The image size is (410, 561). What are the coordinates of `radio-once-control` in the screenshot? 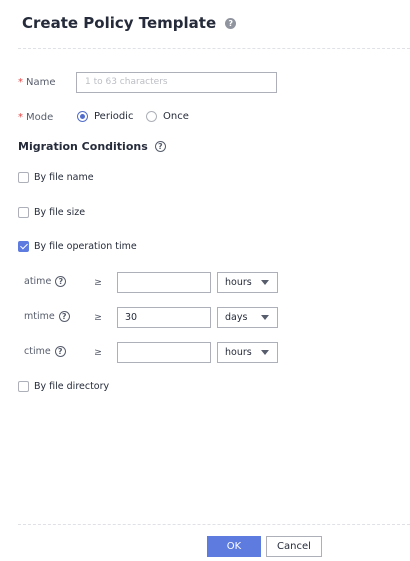 It's located at (151, 116).